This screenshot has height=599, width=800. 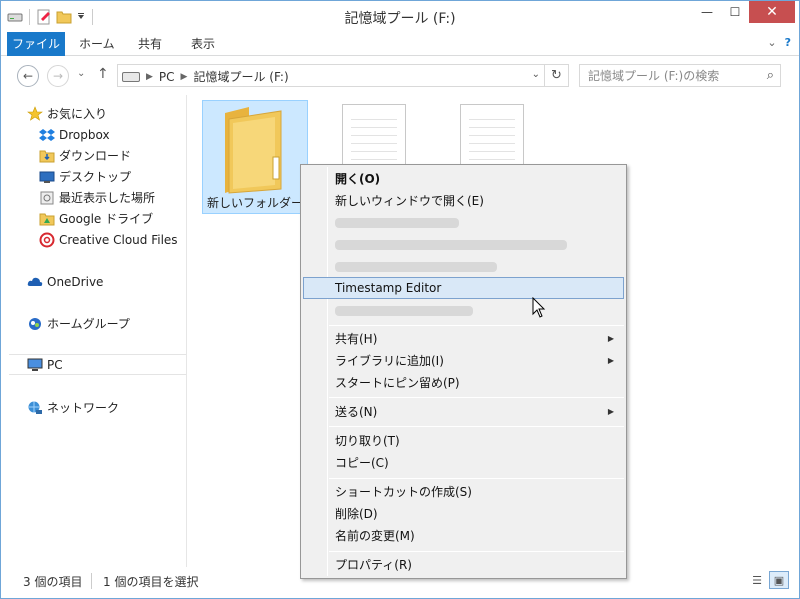 What do you see at coordinates (35, 365) in the screenshot?
I see `computer-icon` at bounding box center [35, 365].